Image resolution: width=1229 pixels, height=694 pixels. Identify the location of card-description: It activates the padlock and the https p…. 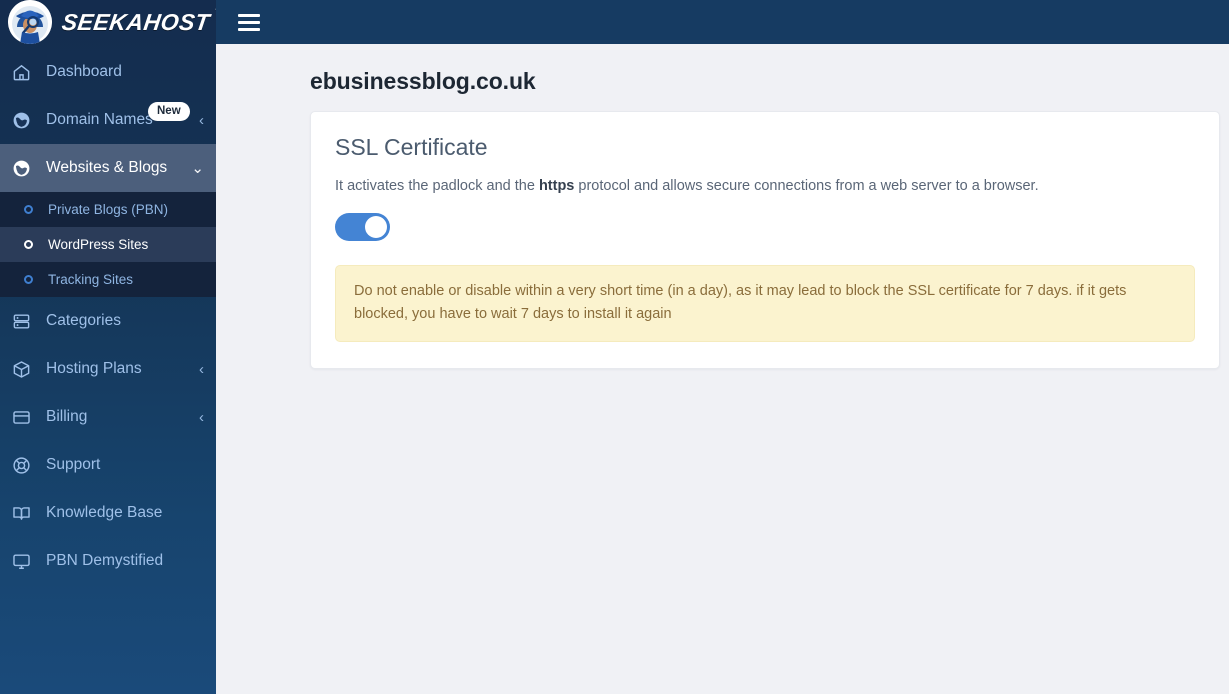
(765, 187).